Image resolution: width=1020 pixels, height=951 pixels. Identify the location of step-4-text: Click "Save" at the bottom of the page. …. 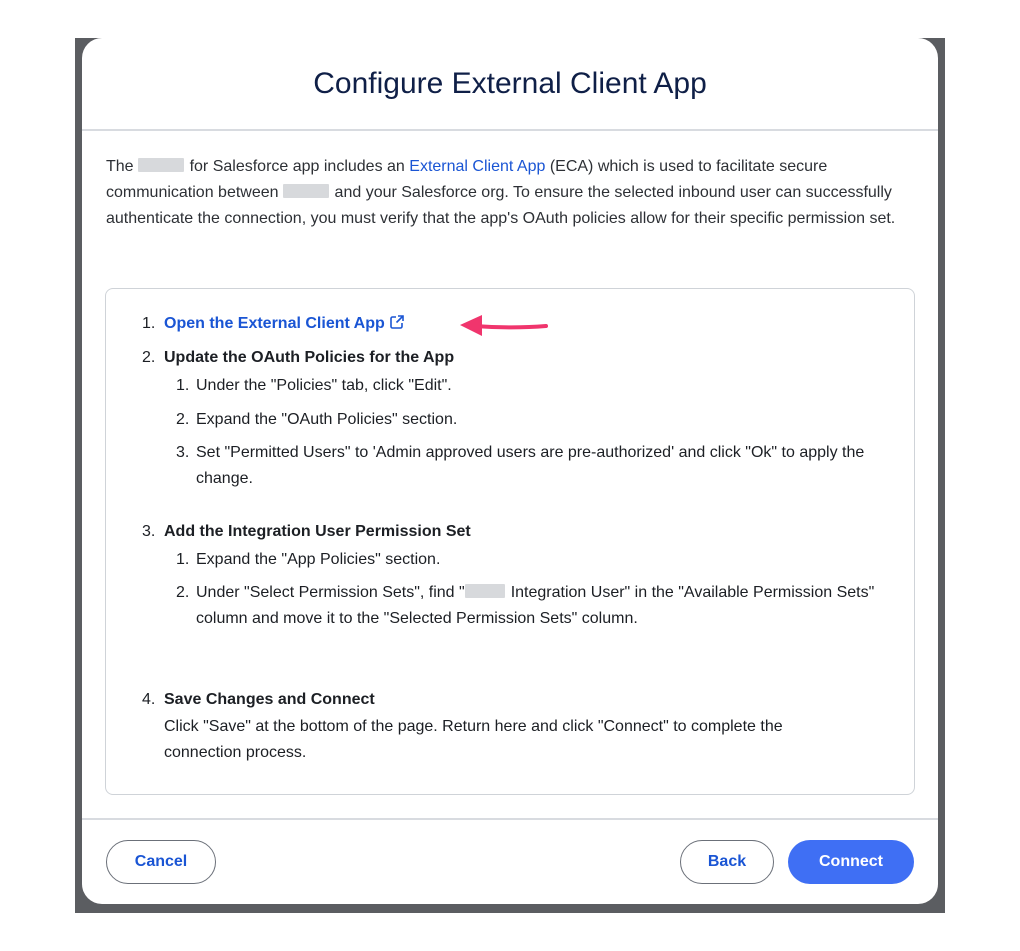
(473, 739).